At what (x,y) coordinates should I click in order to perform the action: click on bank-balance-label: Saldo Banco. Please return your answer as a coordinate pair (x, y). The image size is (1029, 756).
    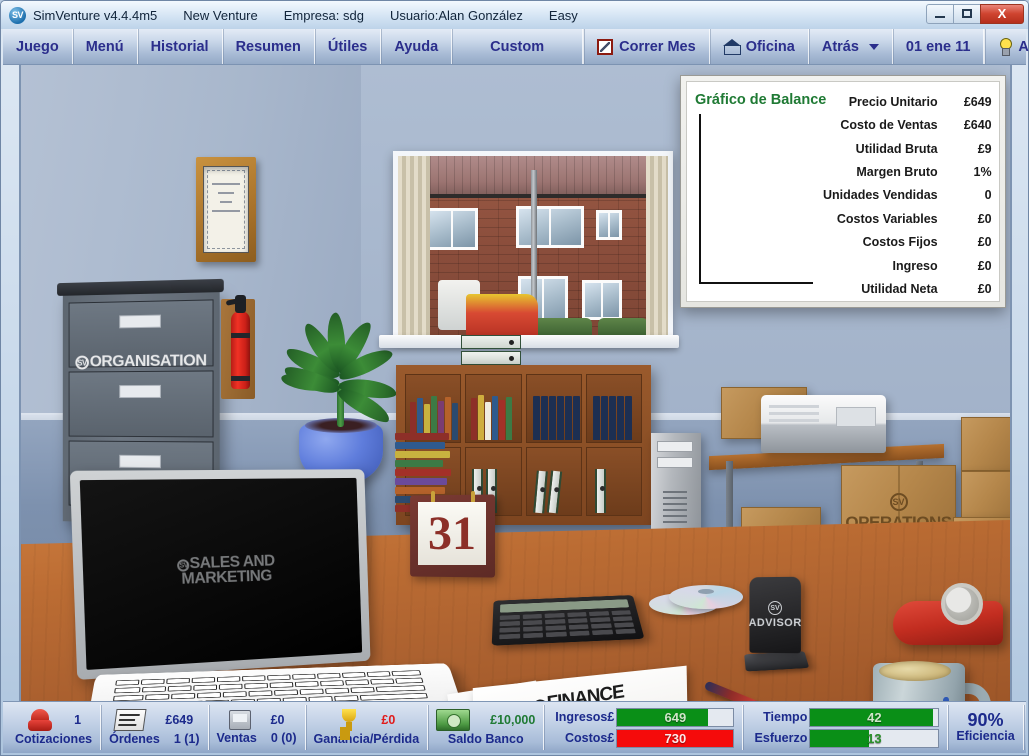
    Looking at the image, I should click on (485, 738).